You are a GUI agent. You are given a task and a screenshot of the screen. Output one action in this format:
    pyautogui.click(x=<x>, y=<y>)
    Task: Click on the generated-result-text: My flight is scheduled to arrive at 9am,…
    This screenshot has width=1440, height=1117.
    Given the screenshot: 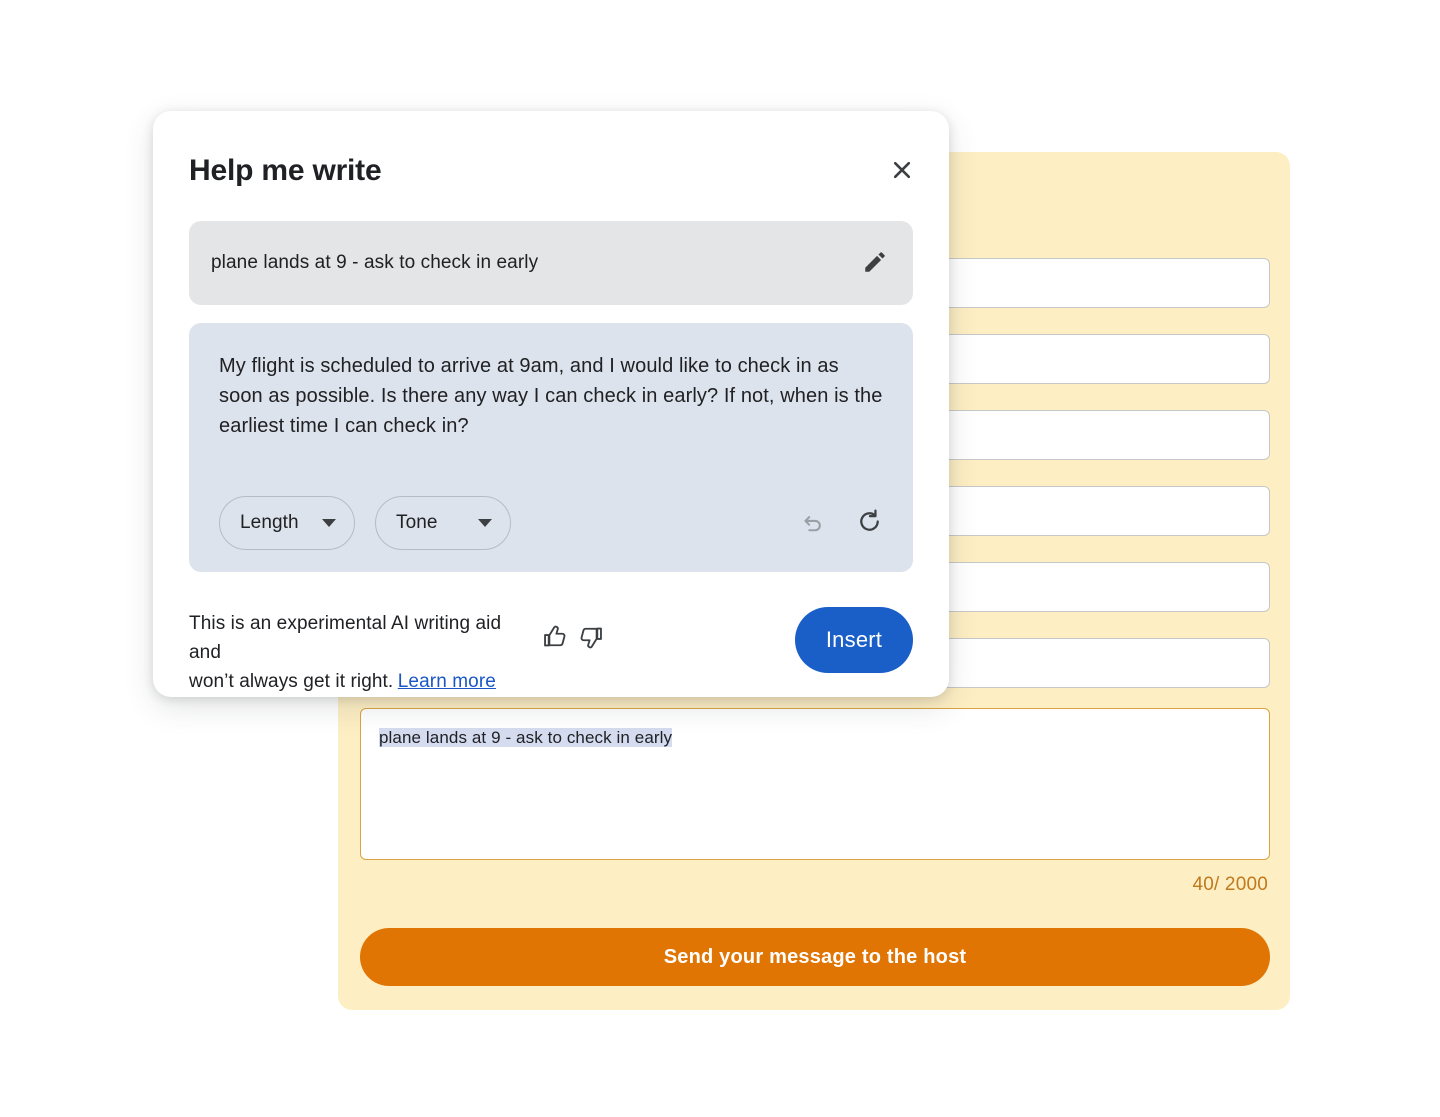 What is the action you would take?
    pyautogui.click(x=551, y=396)
    